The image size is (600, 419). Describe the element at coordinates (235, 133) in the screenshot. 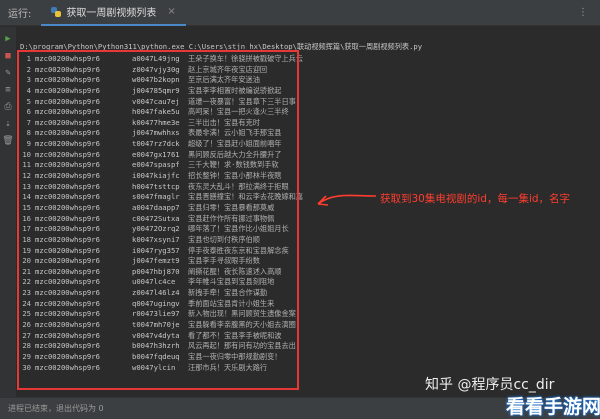

I see `video-title: 表最非满！云小姐飞手那宝县` at that location.